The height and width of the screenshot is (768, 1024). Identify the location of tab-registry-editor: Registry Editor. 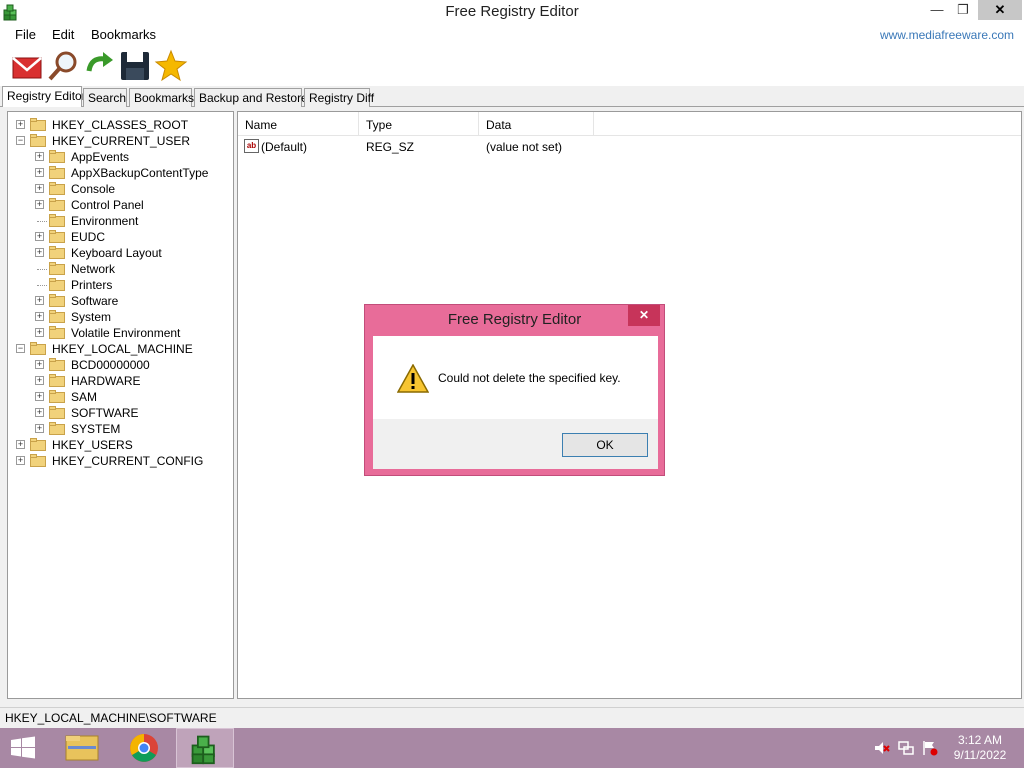
(44, 97).